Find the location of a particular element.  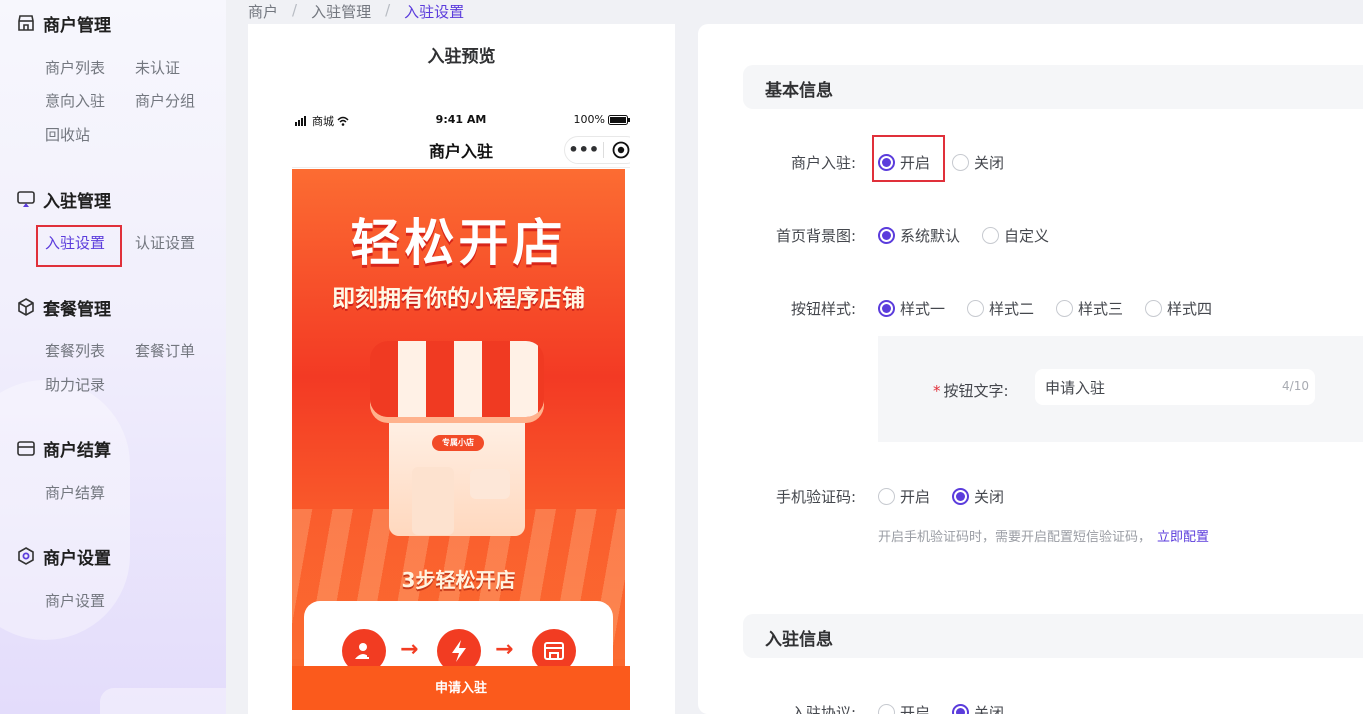

sidebar-group-header: 入驻管理 is located at coordinates (63, 199).